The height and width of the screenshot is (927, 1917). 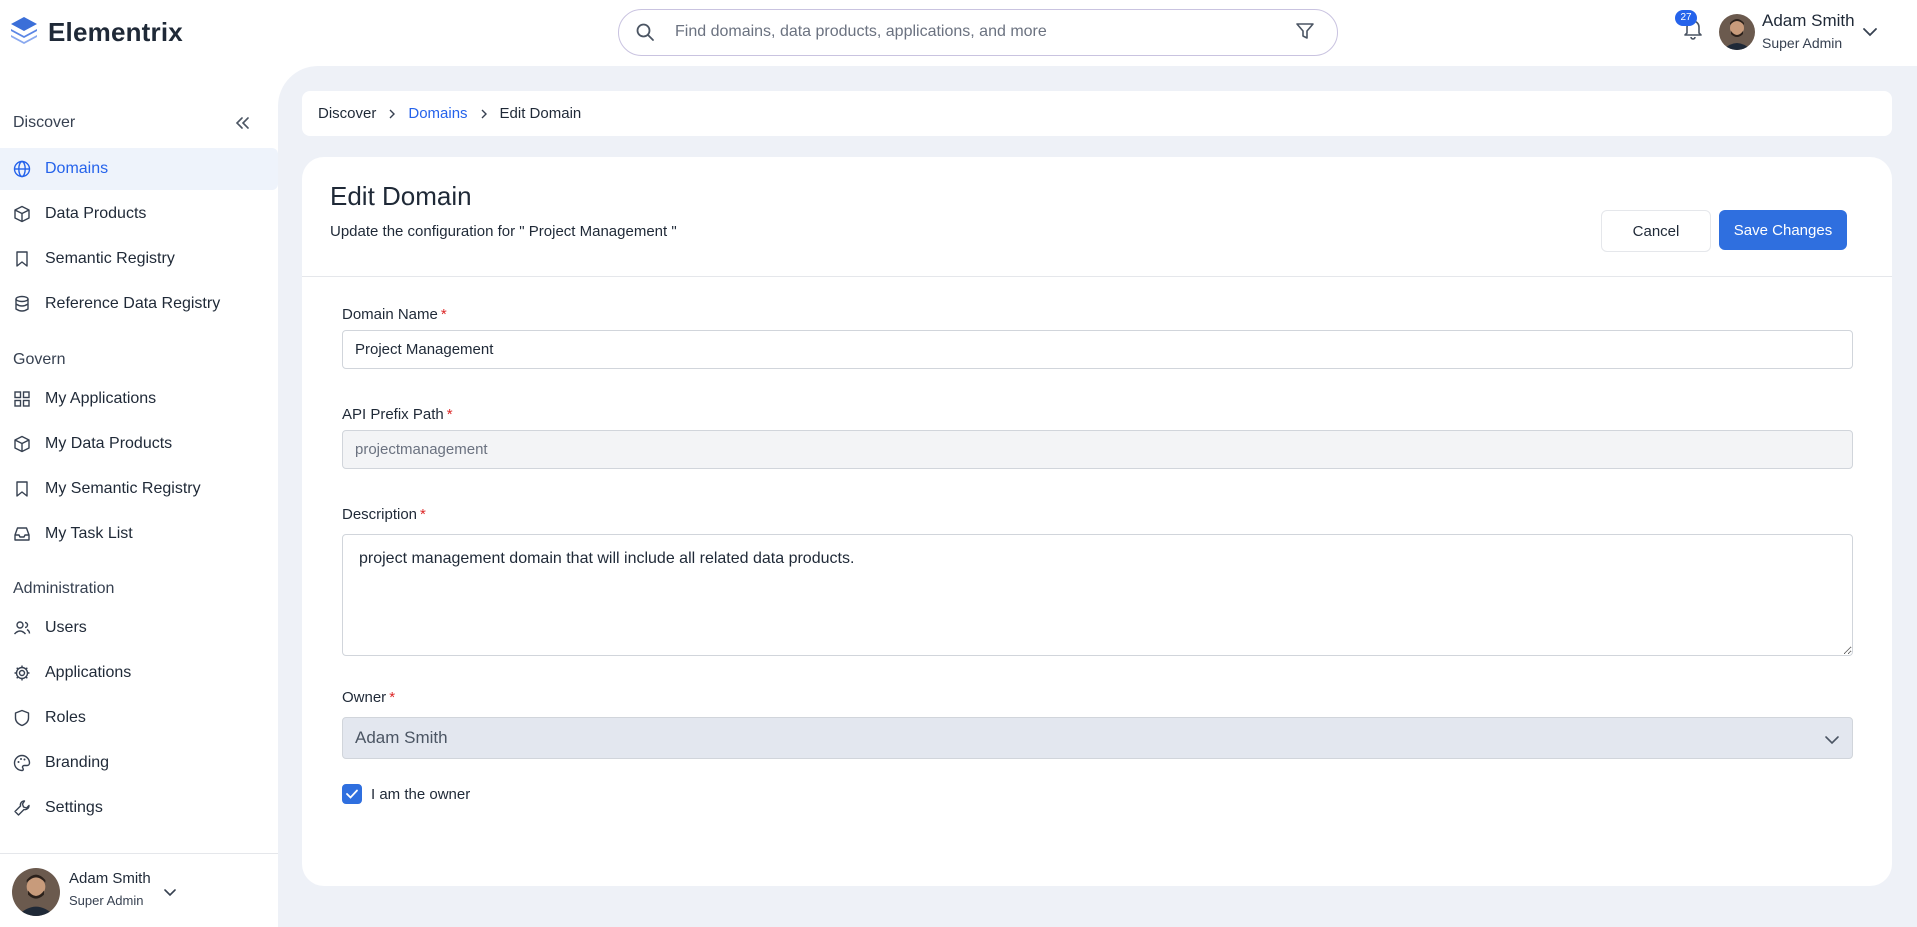 I want to click on grid-icon, so click(x=22, y=399).